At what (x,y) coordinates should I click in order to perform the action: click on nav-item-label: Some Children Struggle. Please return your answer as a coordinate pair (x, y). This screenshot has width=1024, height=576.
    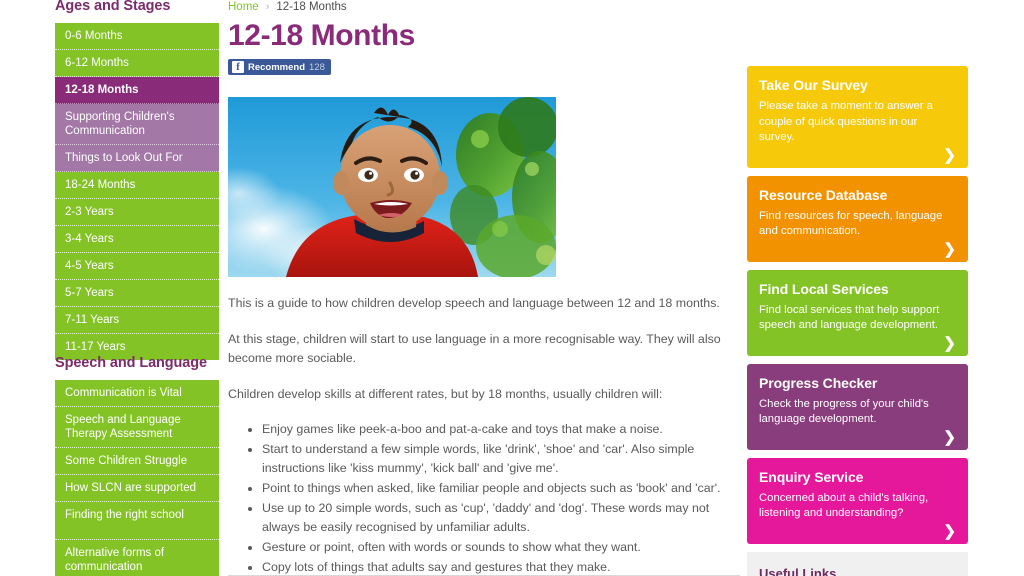
    Looking at the image, I should click on (126, 461).